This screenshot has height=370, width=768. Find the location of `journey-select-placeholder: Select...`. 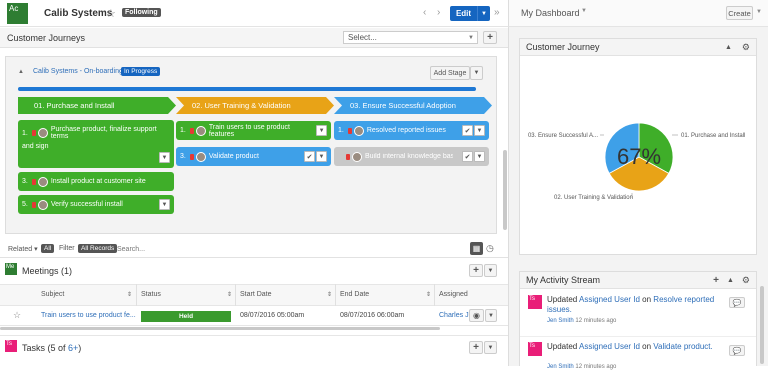

journey-select-placeholder: Select... is located at coordinates (362, 37).